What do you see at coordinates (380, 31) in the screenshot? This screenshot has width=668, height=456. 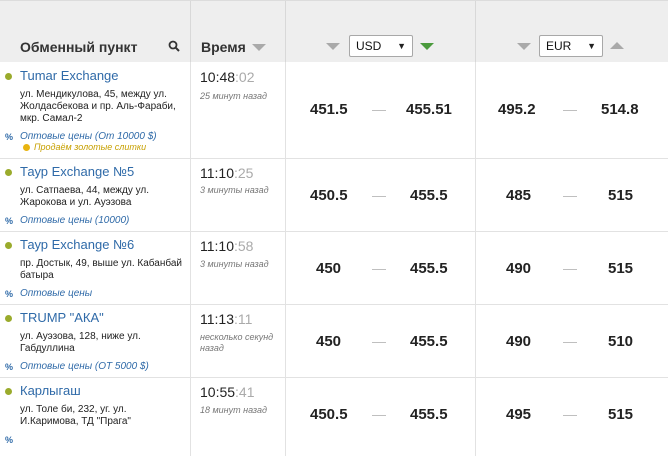 I see `usd-column-header: USD ▼` at bounding box center [380, 31].